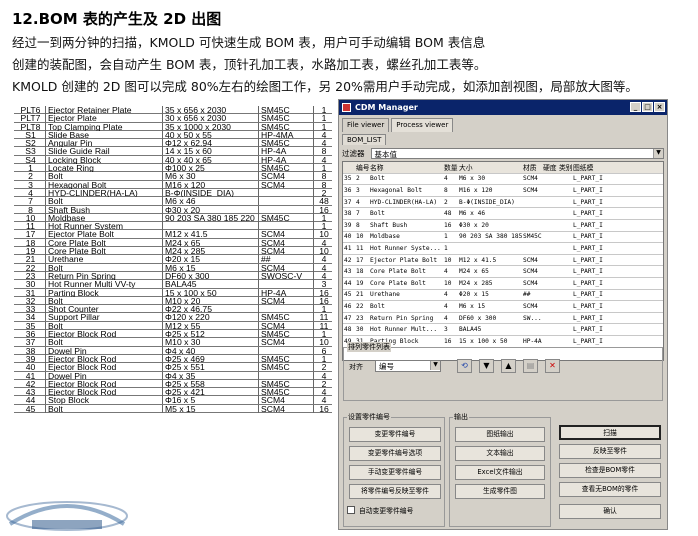  What do you see at coordinates (486, 366) in the screenshot?
I see `arrow-down-icon: ▼` at bounding box center [486, 366].